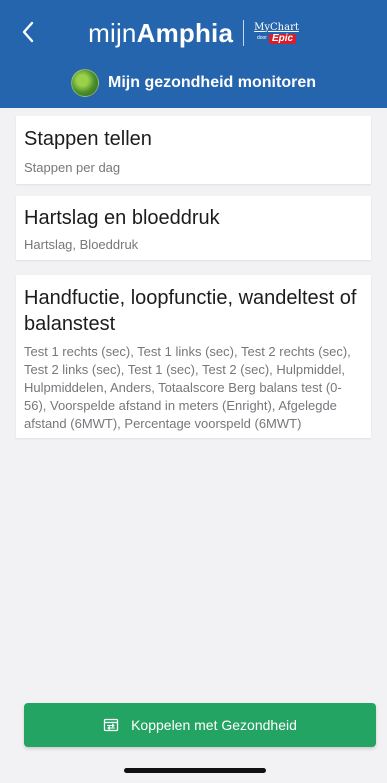 This screenshot has width=387, height=783. Describe the element at coordinates (214, 725) in the screenshot. I see `connect-button-label: Koppelen met Gezondheid` at that location.